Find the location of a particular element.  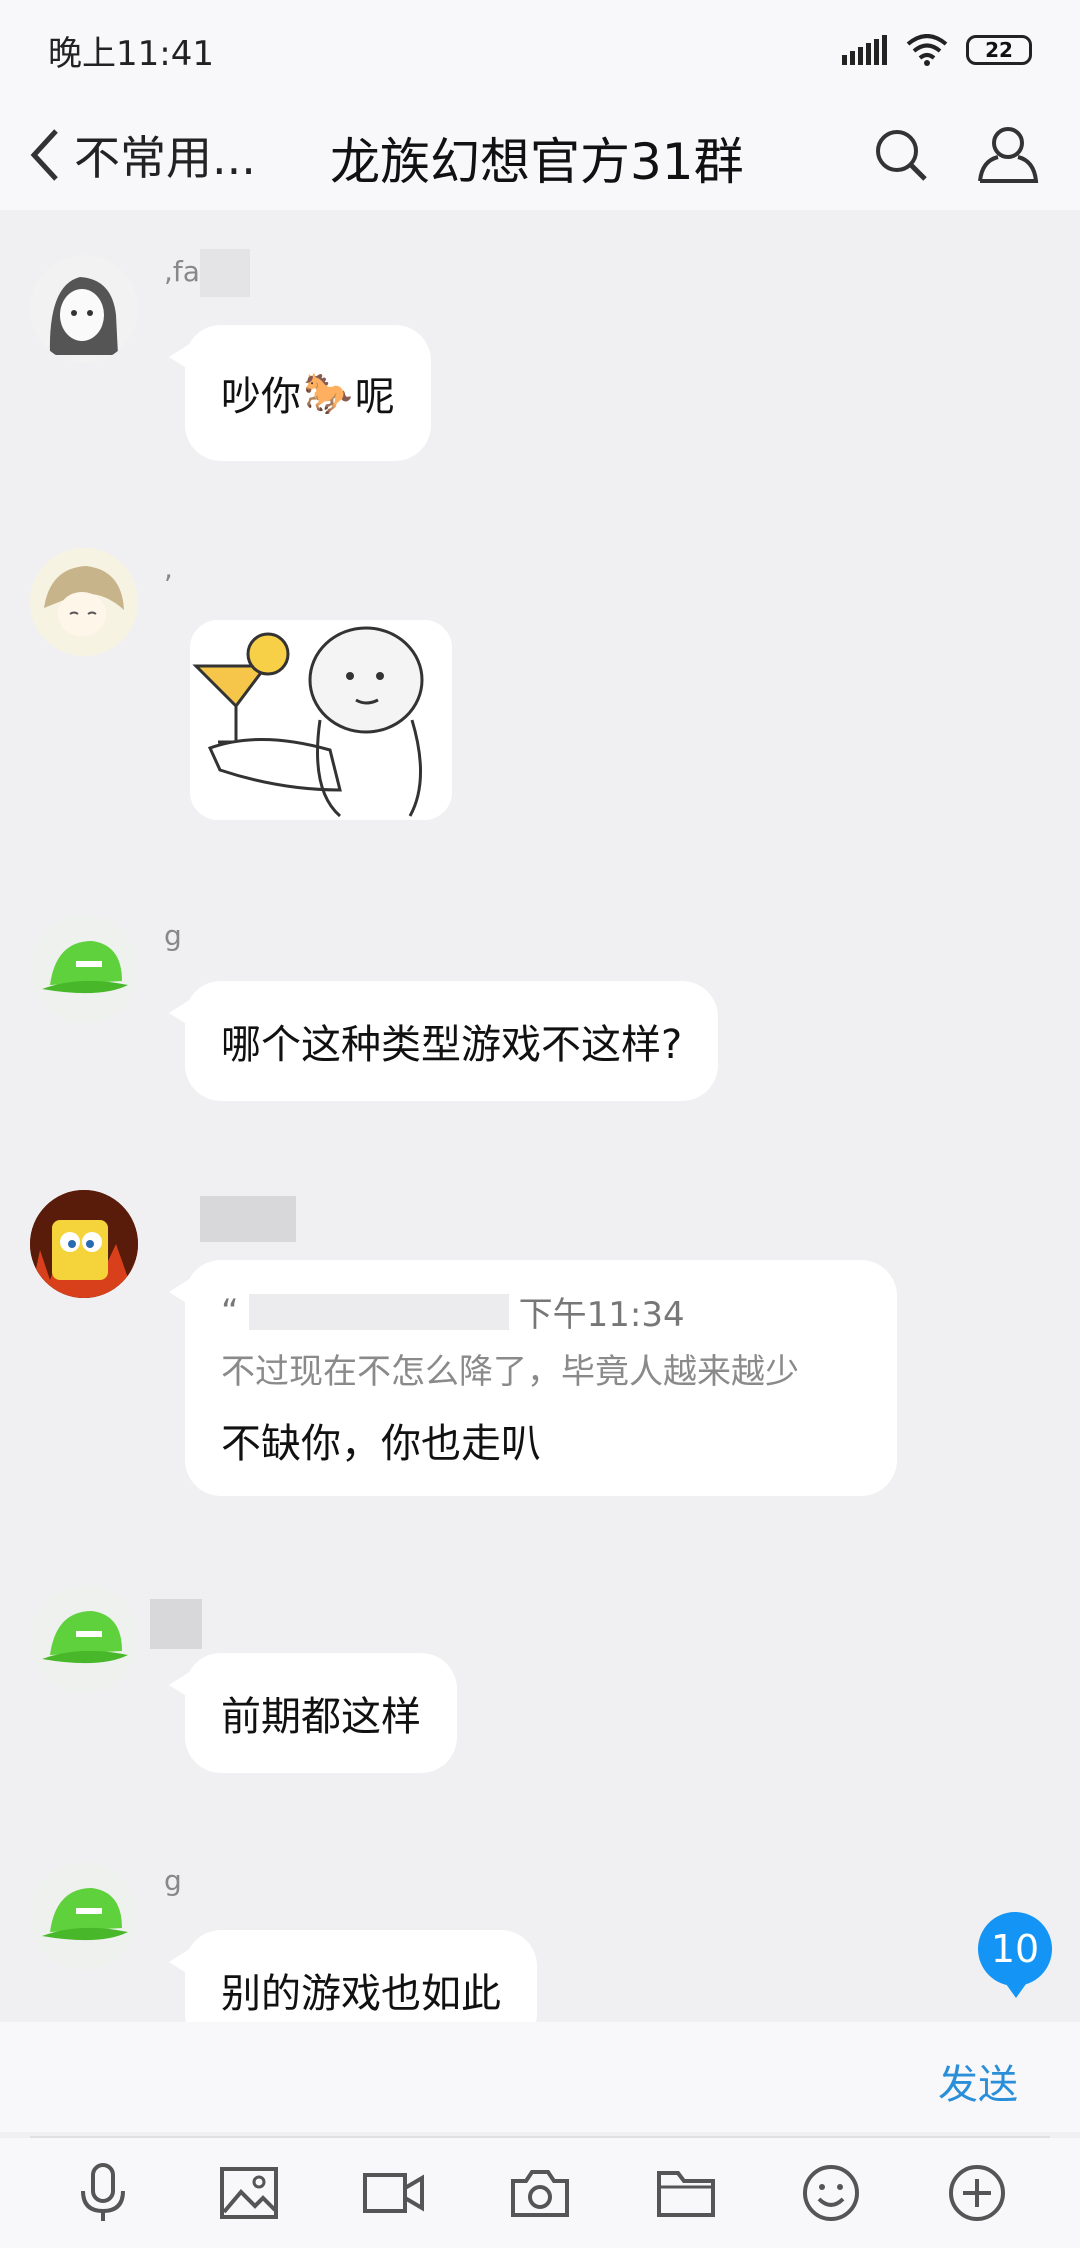

search-icon is located at coordinates (901, 155).